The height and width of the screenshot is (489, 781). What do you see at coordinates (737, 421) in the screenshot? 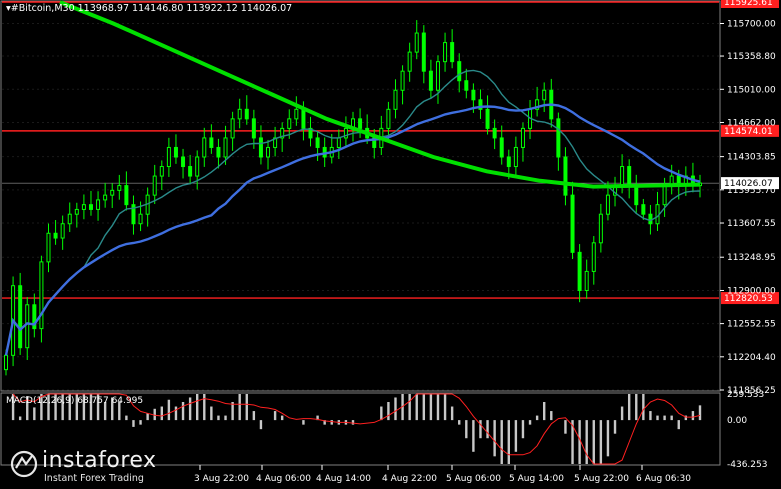
I see `macd-tick-label: 0.00` at bounding box center [737, 421].